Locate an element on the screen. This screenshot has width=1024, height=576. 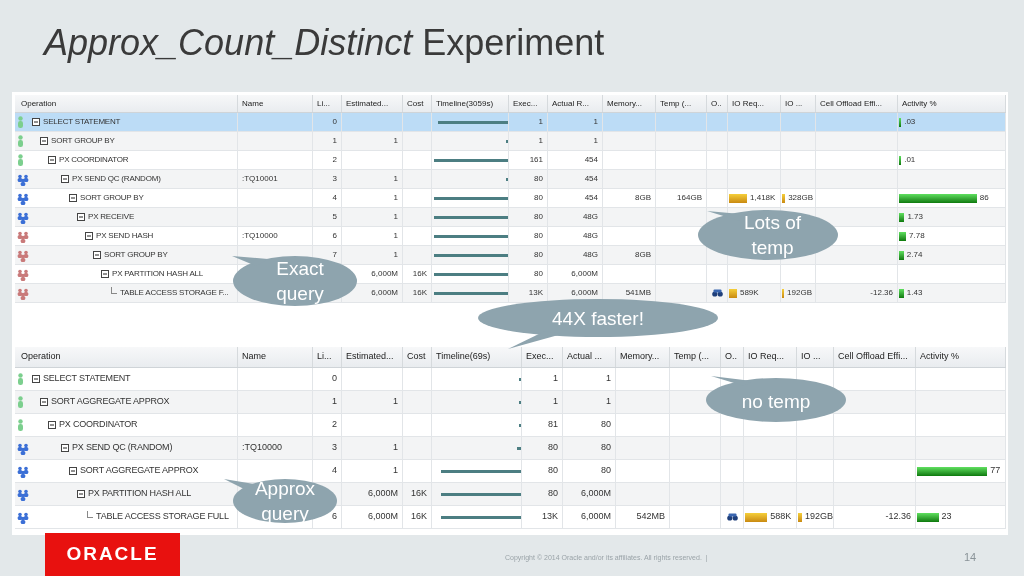
actual-rows: 1 is located at coordinates (608, 379).